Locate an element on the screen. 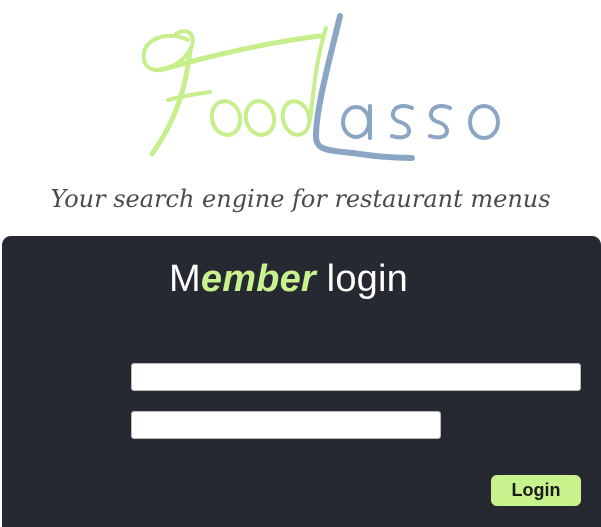  login-button: Login is located at coordinates (536, 490).